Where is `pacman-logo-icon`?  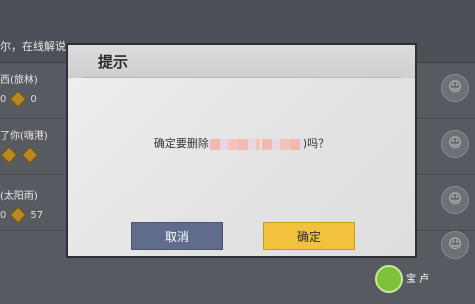 pacman-logo-icon is located at coordinates (389, 279).